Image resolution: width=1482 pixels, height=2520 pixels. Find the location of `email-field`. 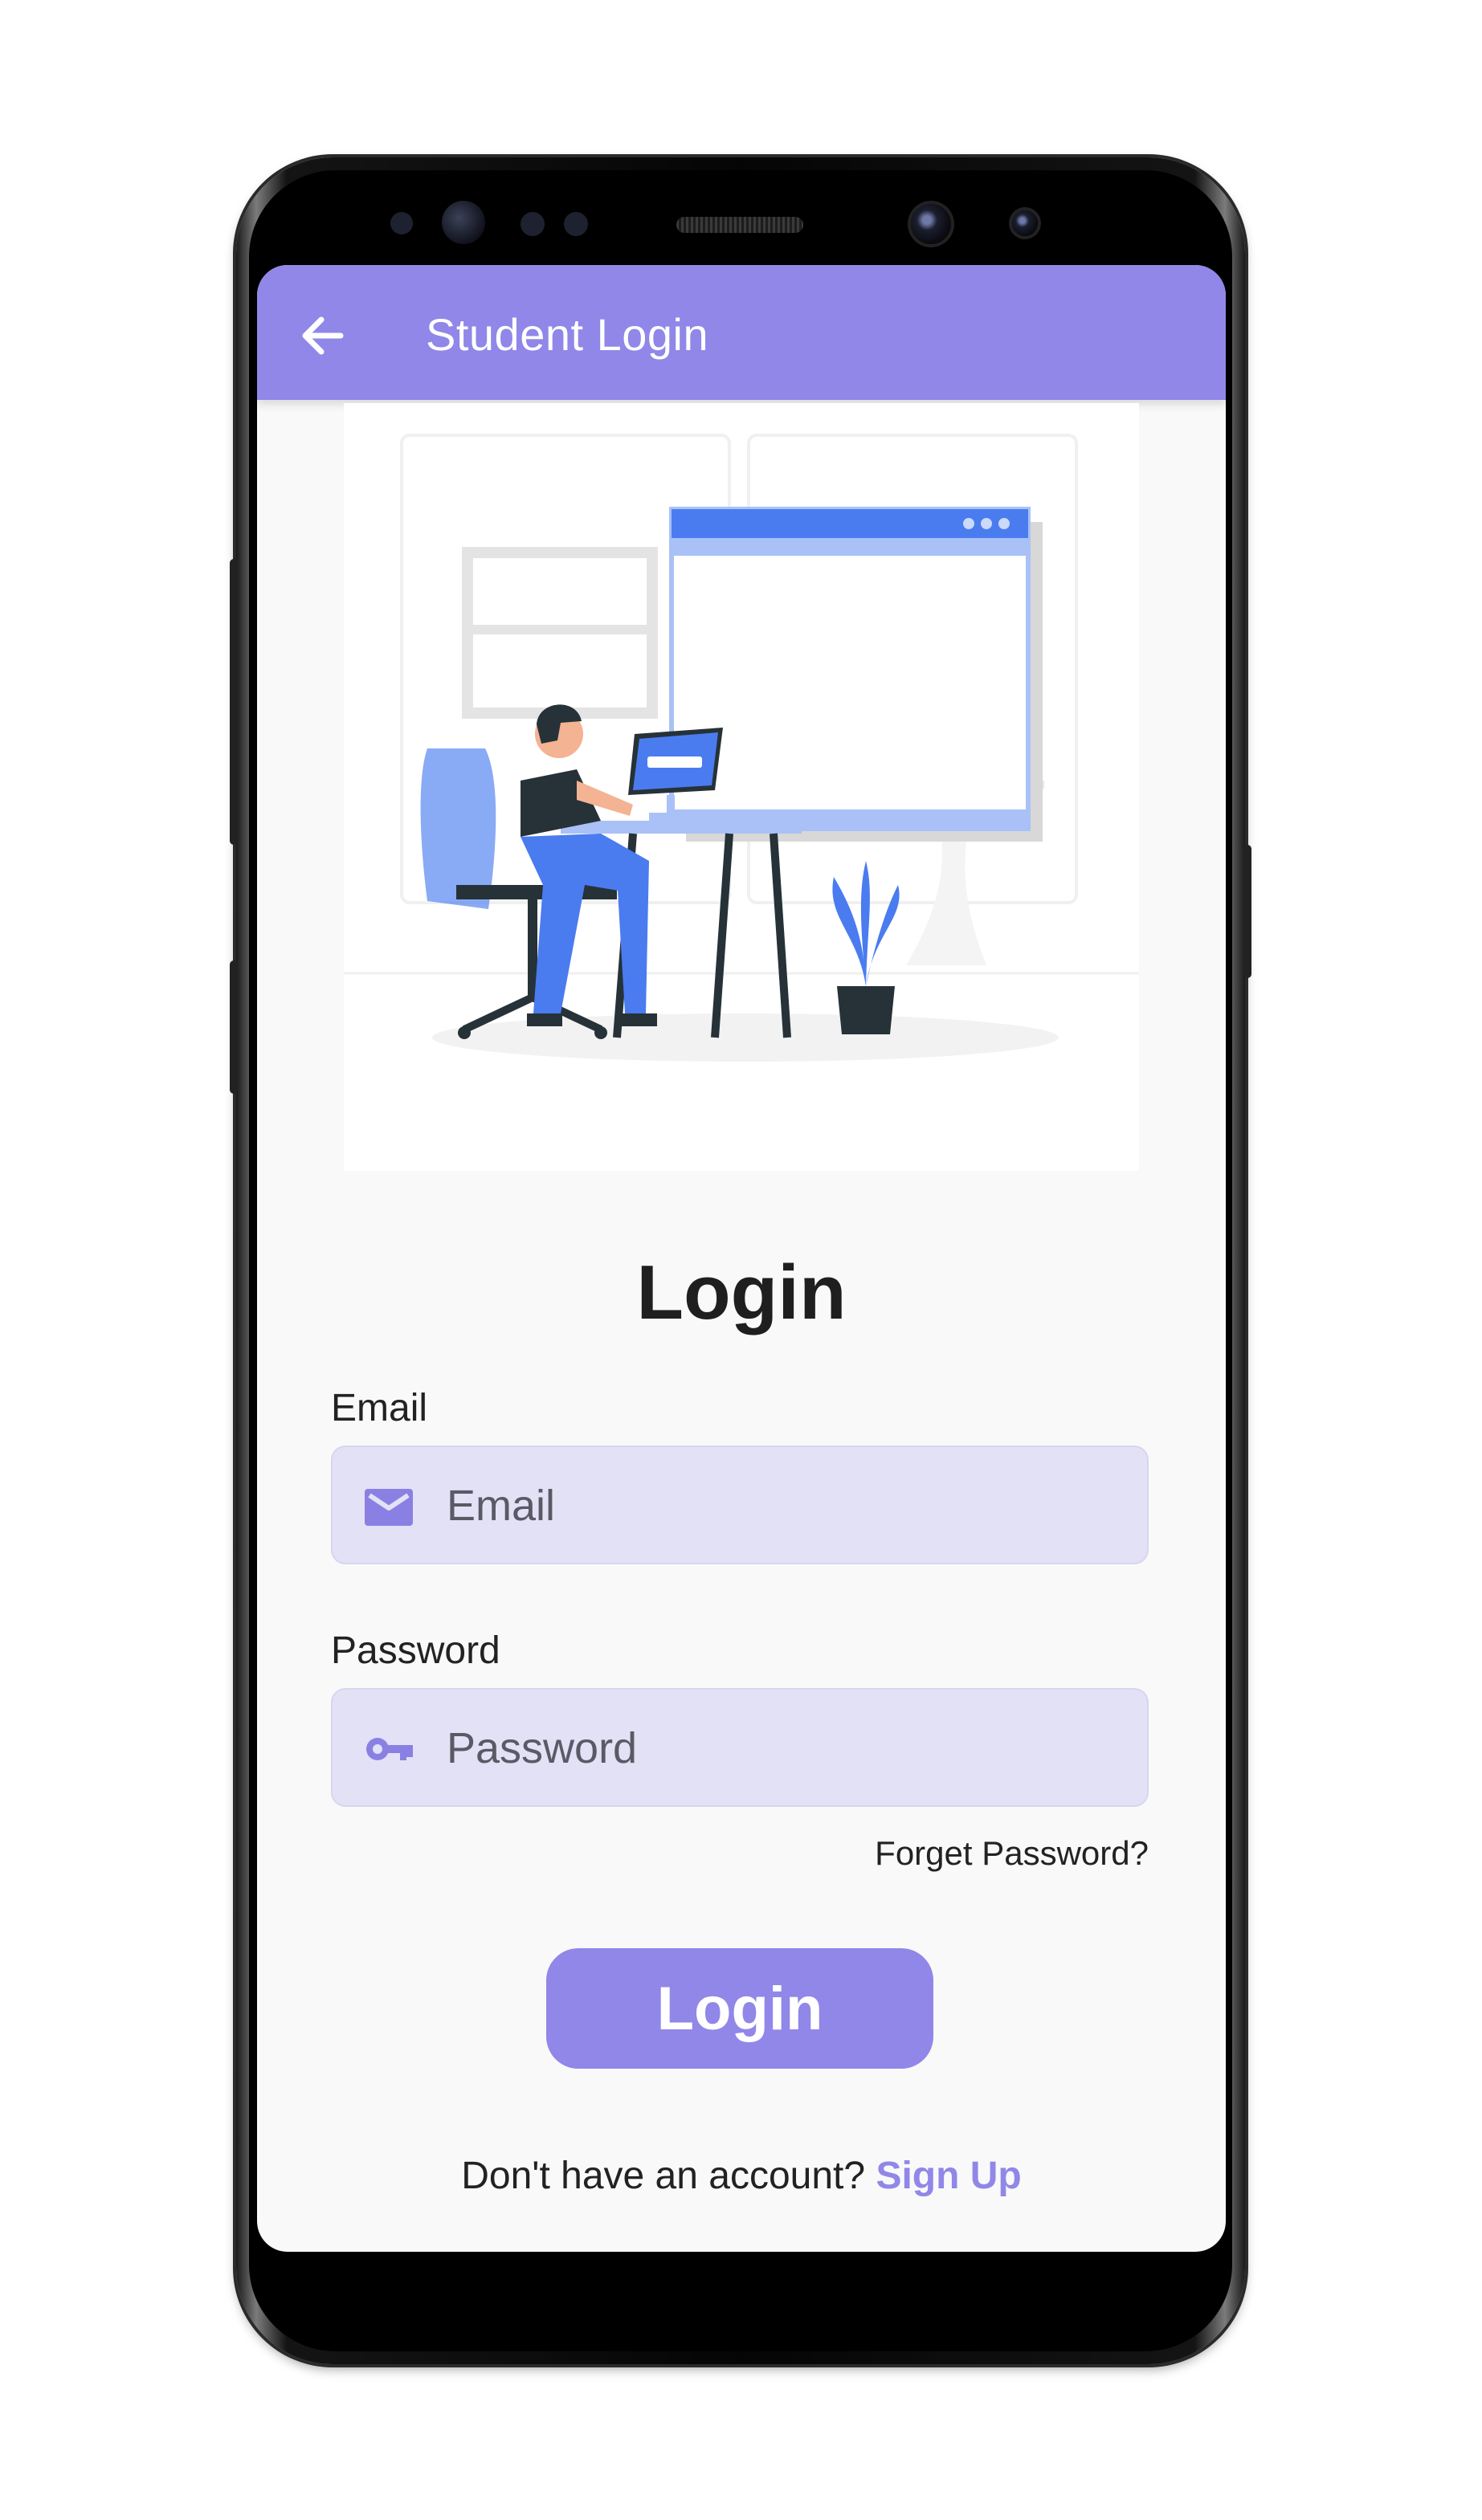

email-field is located at coordinates (740, 1505).